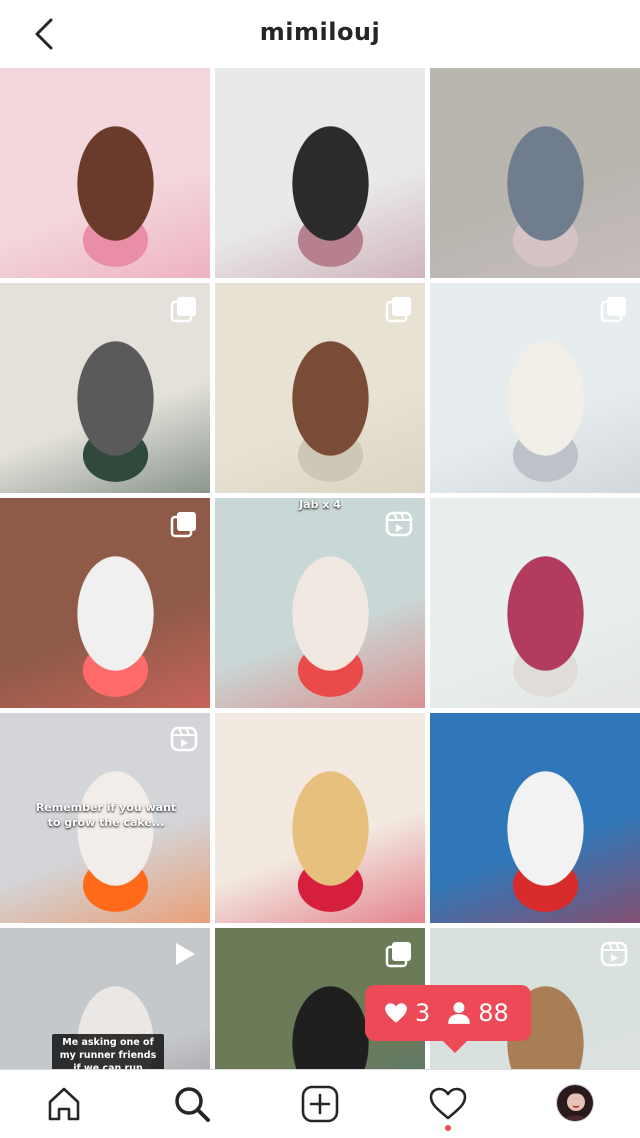 This screenshot has height=1138, width=640. I want to click on heart-icon, so click(396, 1013).